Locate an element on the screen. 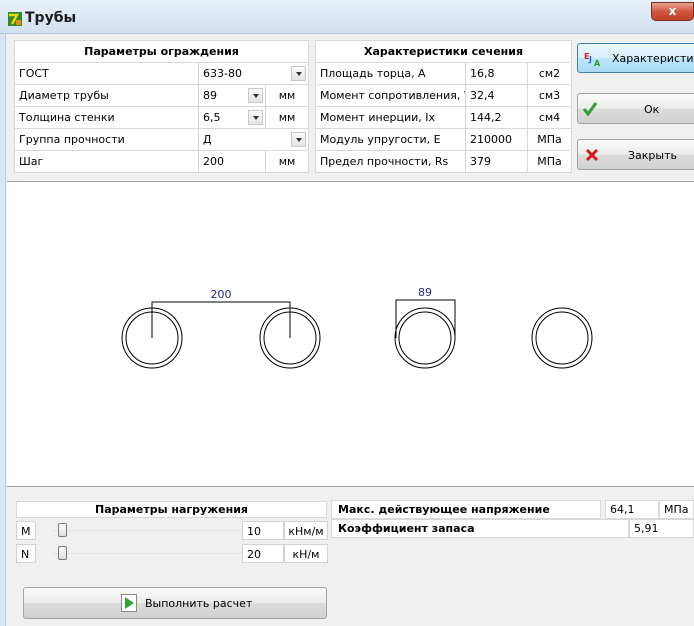 Image resolution: width=694 pixels, height=626 pixels. table-row: Площадь торца, А 16,8 см2 is located at coordinates (444, 73).